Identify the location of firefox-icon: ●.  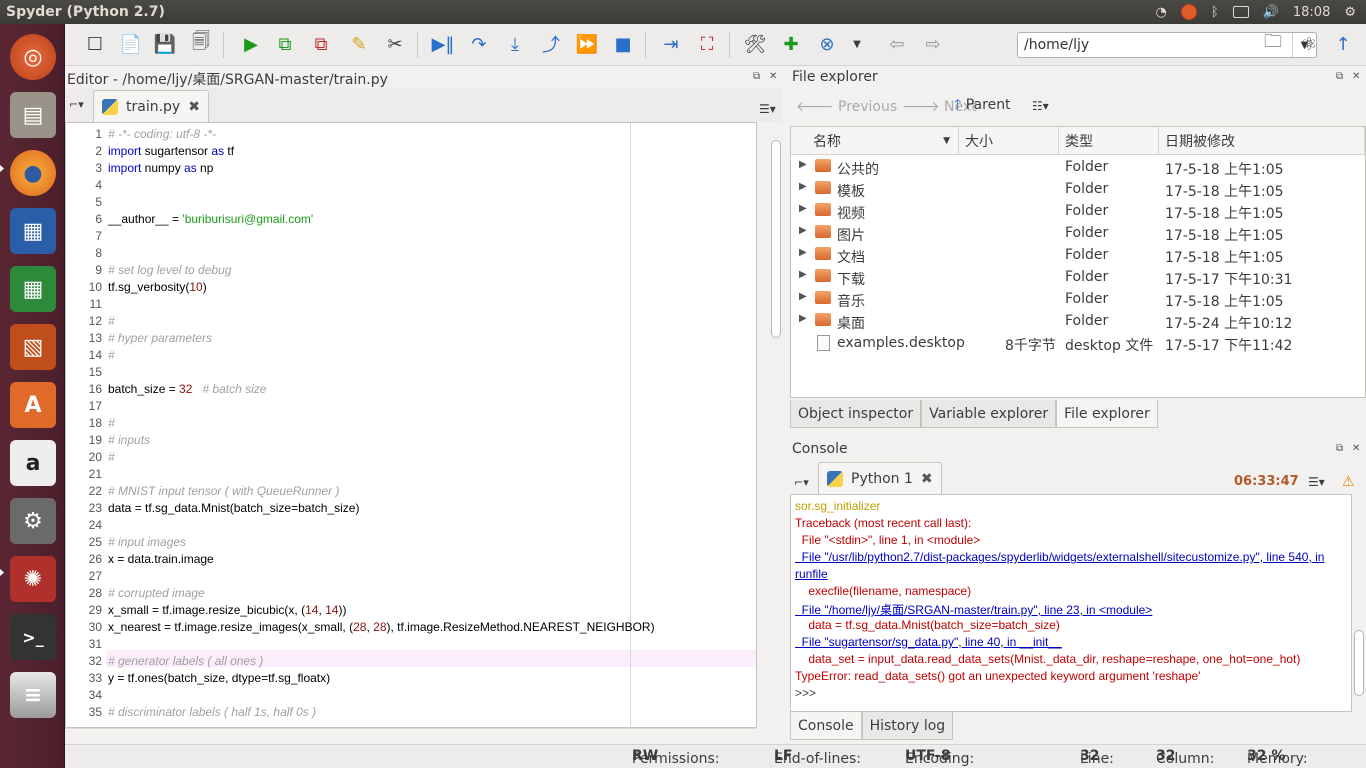
(33, 173).